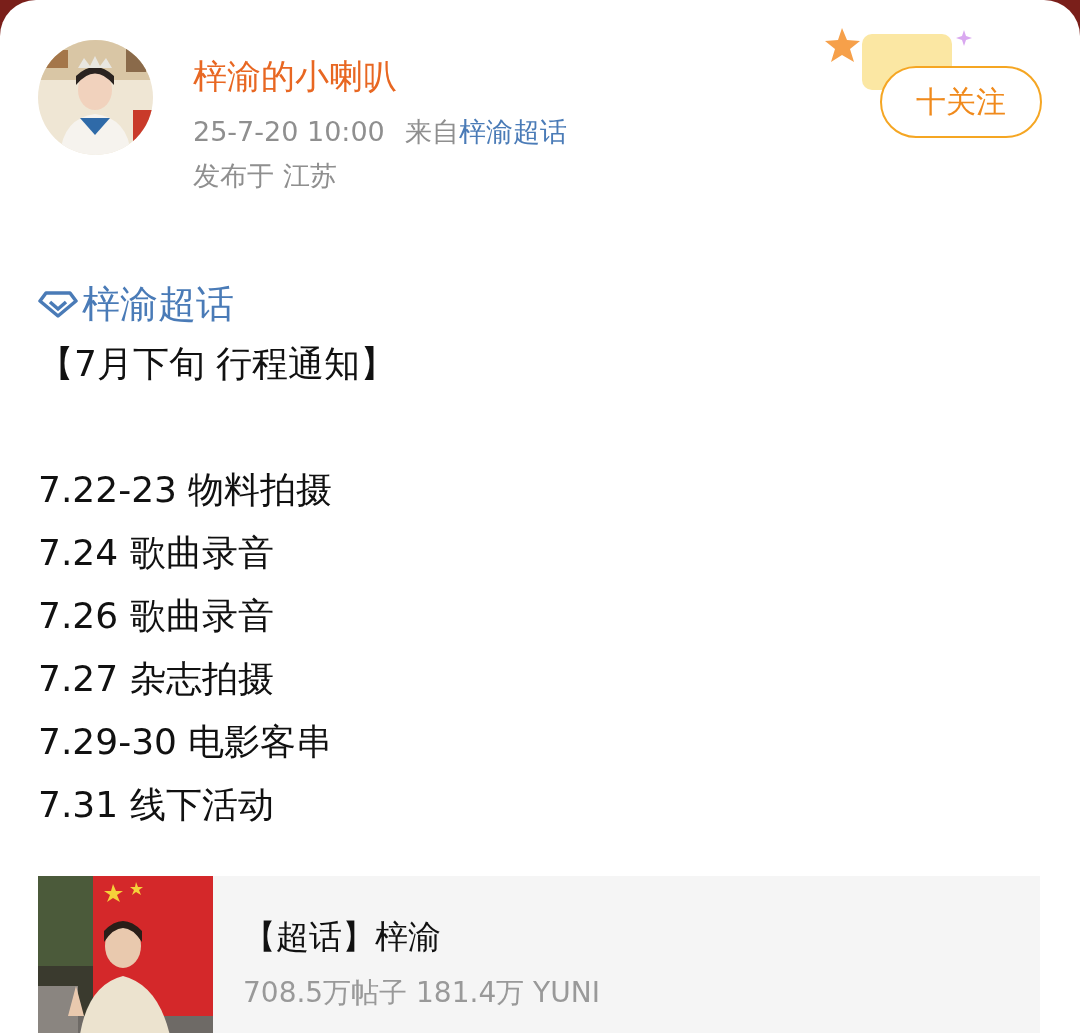 Image resolution: width=1080 pixels, height=1033 pixels. Describe the element at coordinates (156, 616) in the screenshot. I see `schedule-line: 7.26 歌曲录音` at that location.